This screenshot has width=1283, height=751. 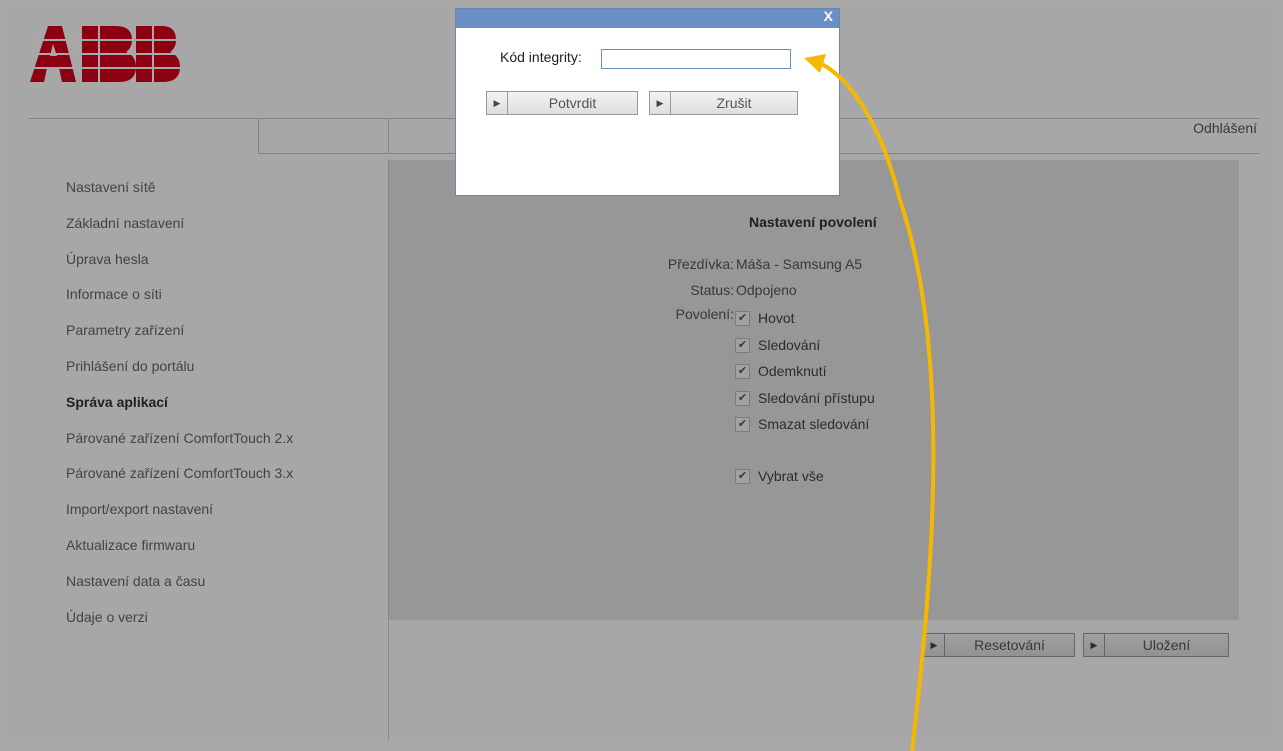 What do you see at coordinates (828, 16) in the screenshot?
I see `close-button: X` at bounding box center [828, 16].